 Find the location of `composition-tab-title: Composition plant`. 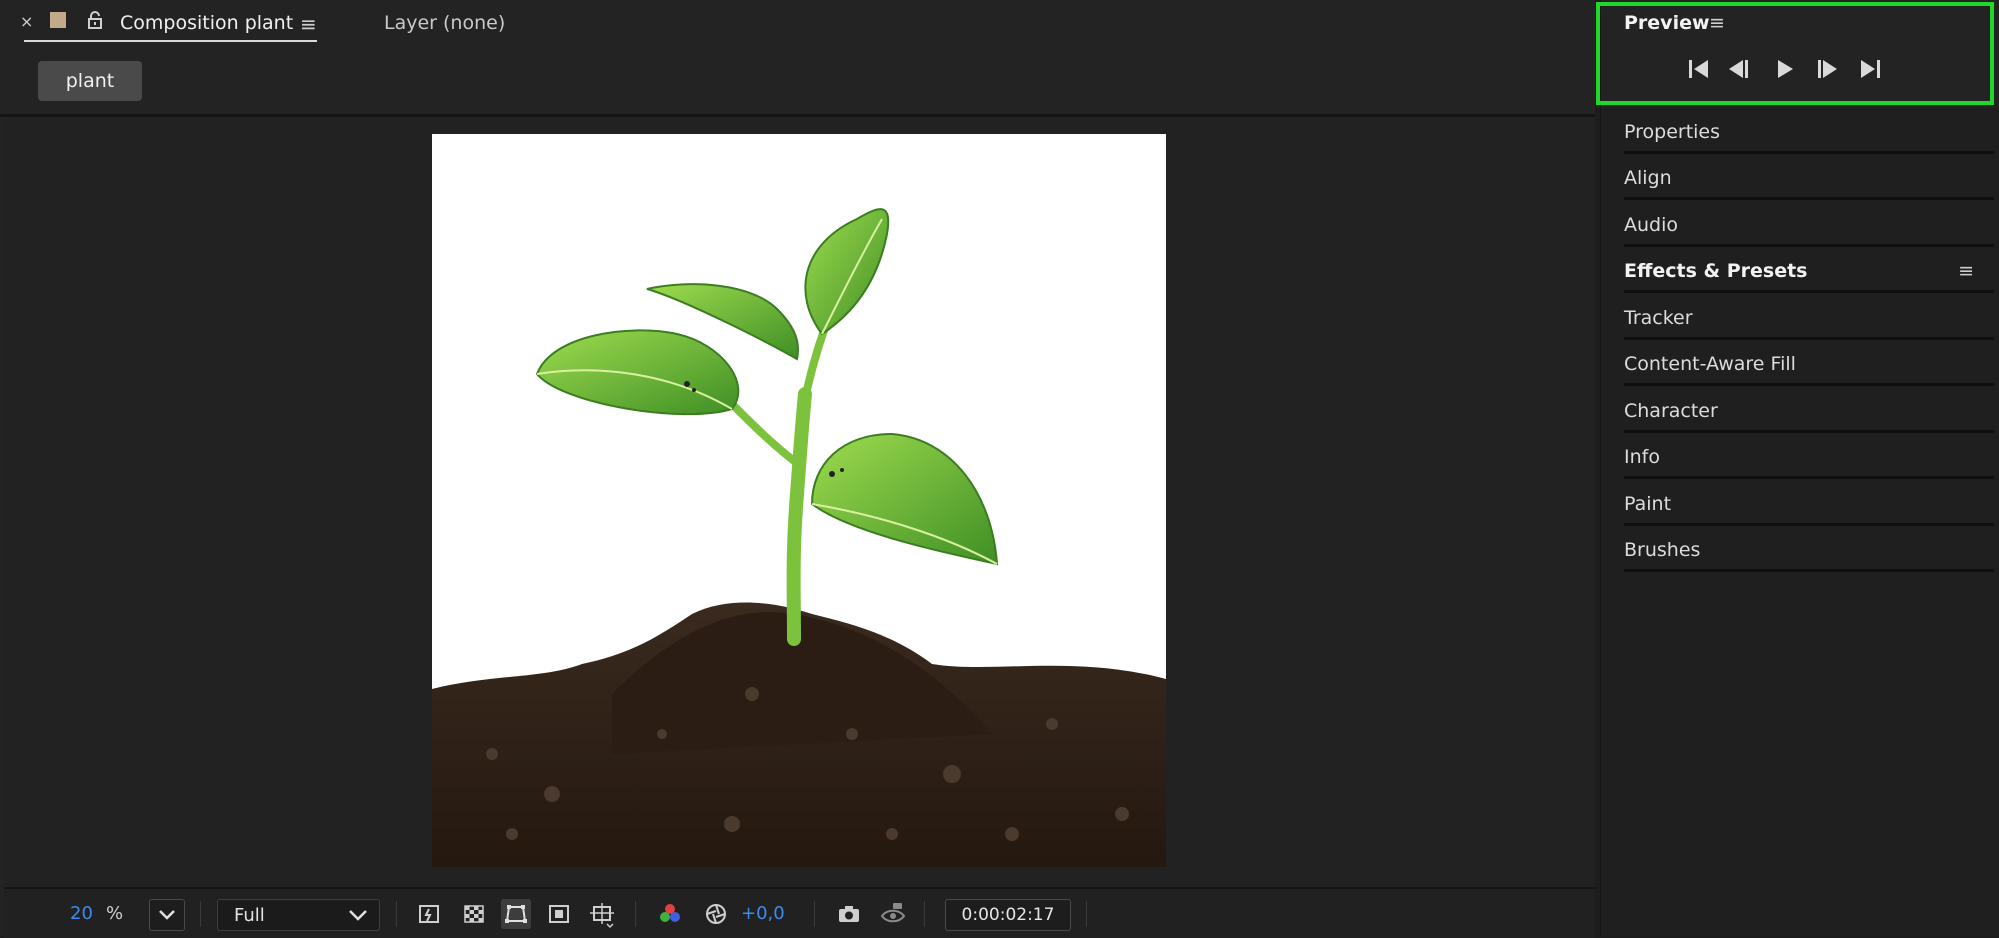

composition-tab-title: Composition plant is located at coordinates (206, 23).